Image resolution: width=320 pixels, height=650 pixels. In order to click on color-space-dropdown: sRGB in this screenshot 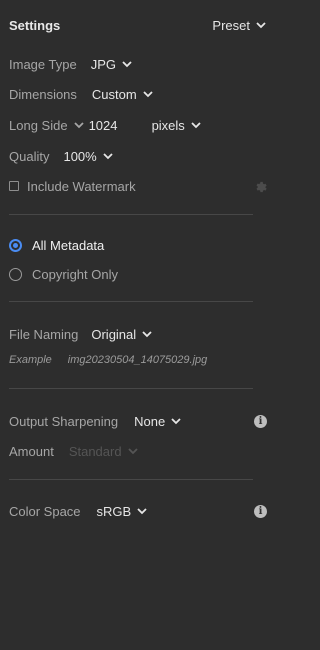, I will do `click(123, 511)`.